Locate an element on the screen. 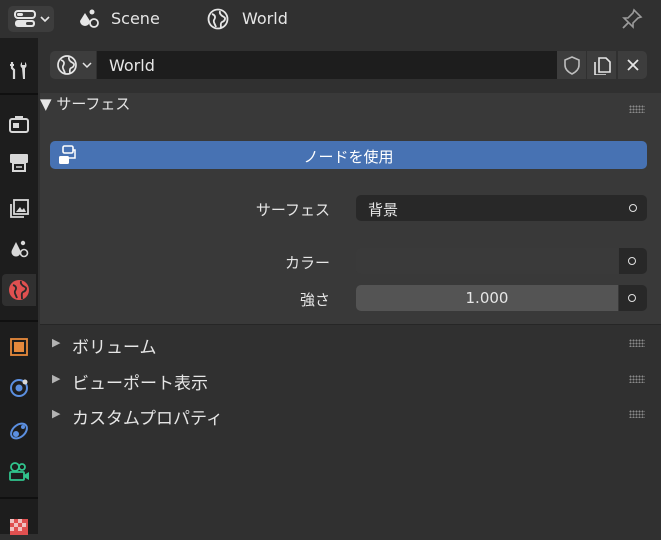  use-nodes-button: ノードを使用 is located at coordinates (348, 155).